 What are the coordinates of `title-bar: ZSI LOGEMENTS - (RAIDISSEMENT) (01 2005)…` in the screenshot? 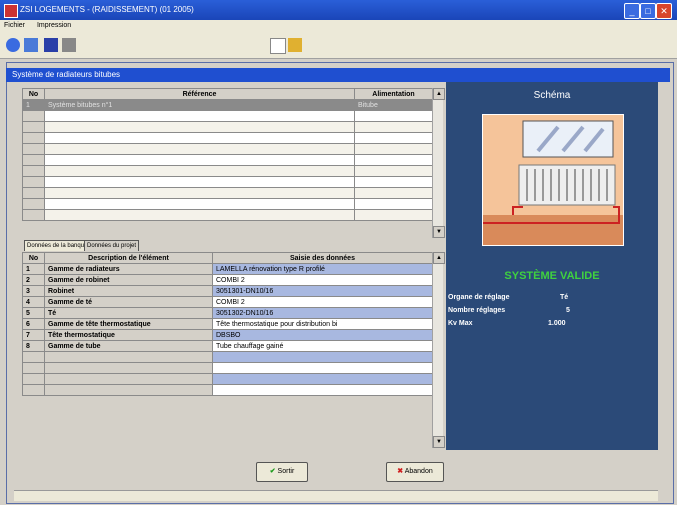 It's located at (338, 10).